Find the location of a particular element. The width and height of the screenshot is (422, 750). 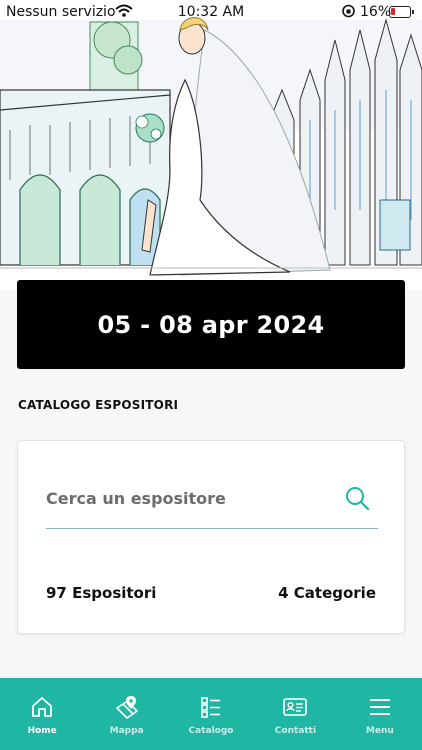

tab-catalog: Catalogo is located at coordinates (211, 714).